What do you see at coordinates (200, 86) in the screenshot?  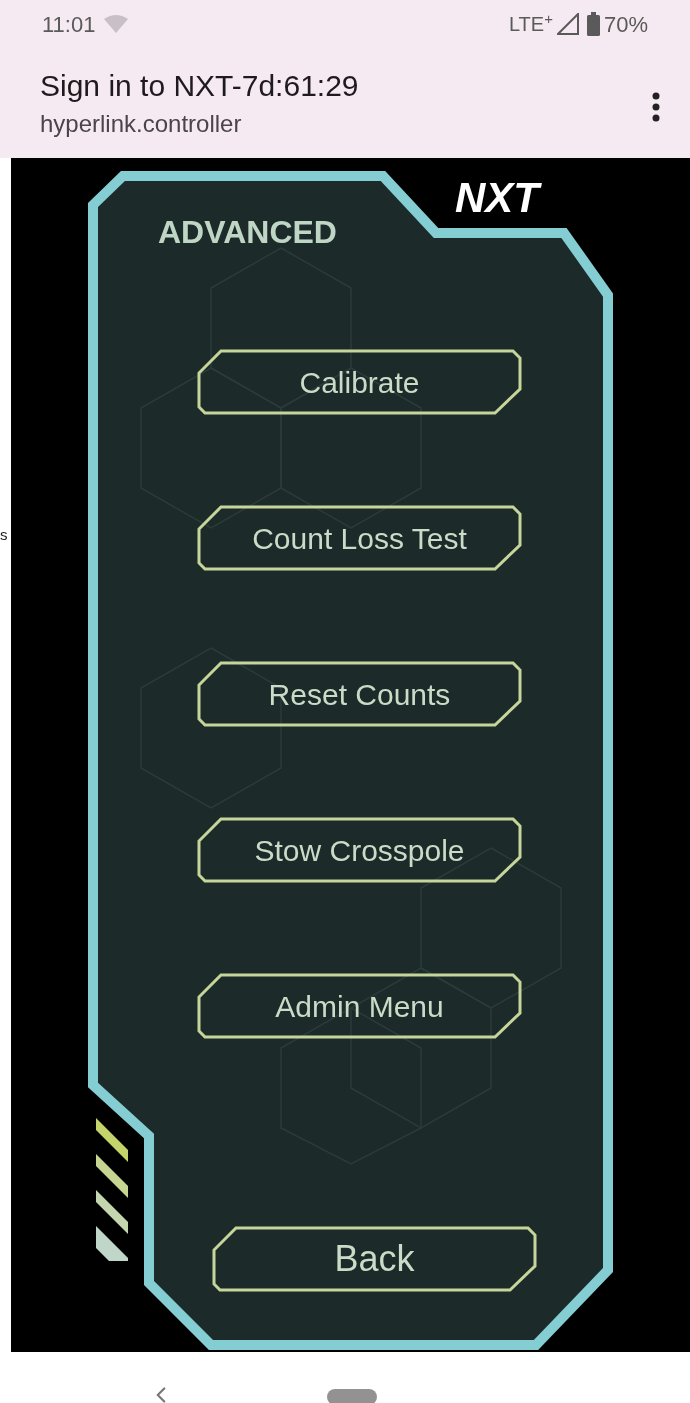 I see `page-title: Sign in to NXT-7d:61:29` at bounding box center [200, 86].